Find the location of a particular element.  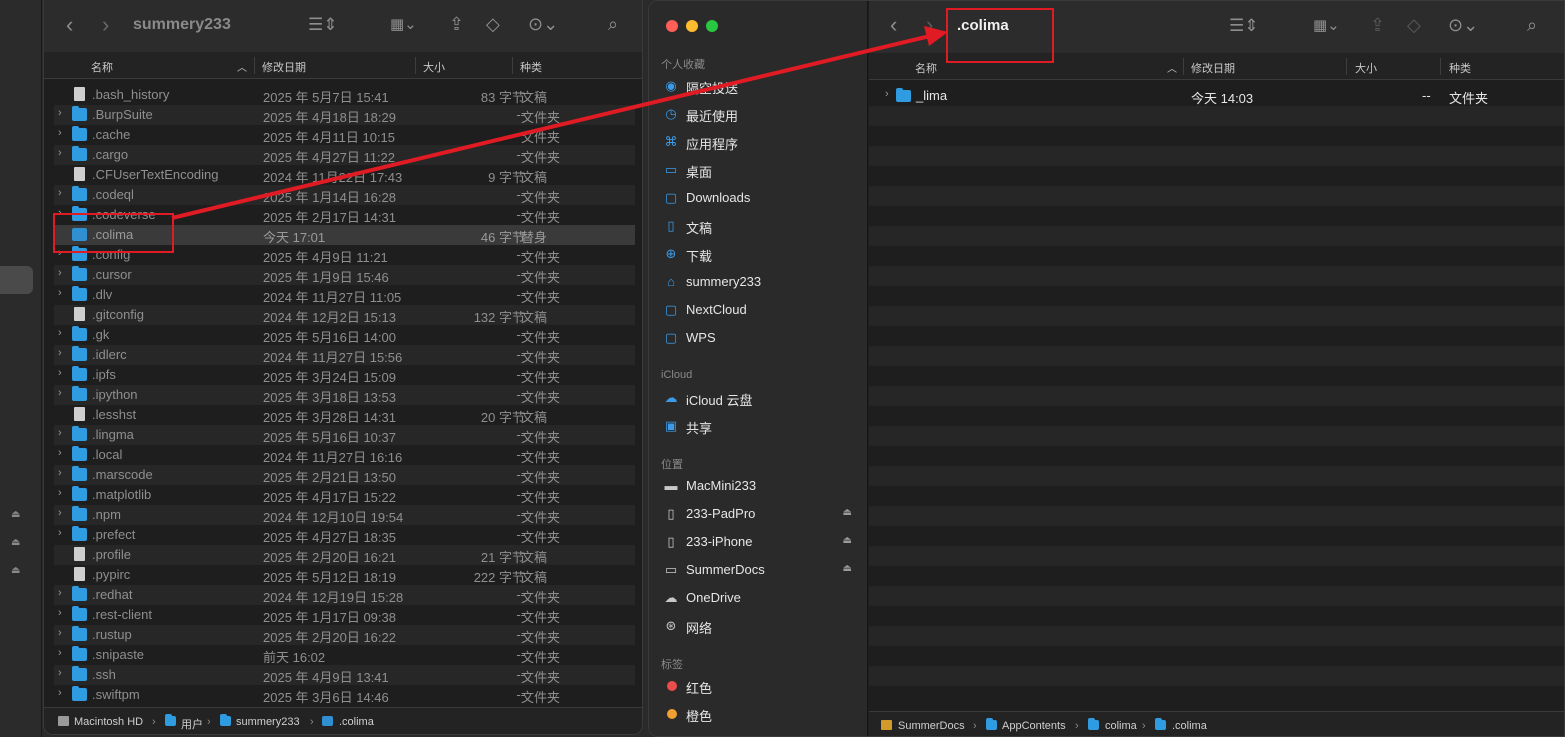

table-row: › .ipython 2025 年 3月18日 13:53 -- 文件夹 is located at coordinates (344, 395).